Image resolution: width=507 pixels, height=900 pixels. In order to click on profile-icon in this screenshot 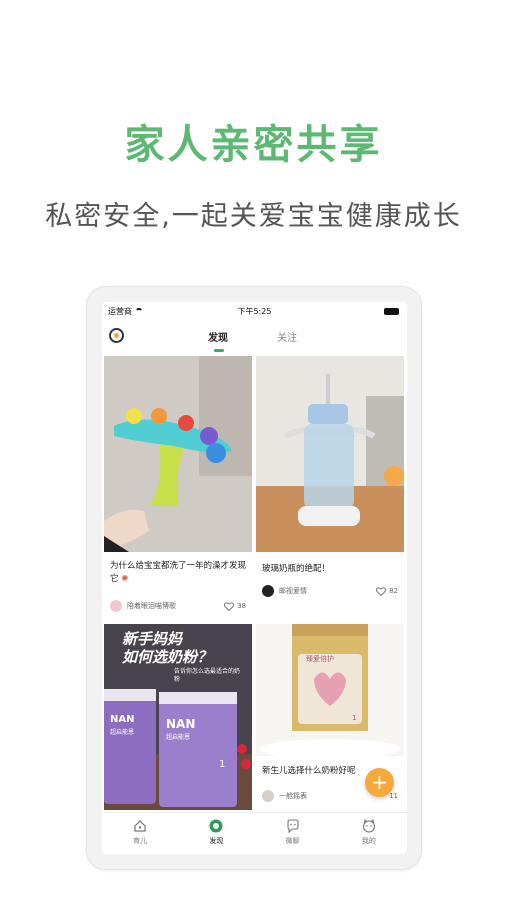, I will do `click(368, 826)`.